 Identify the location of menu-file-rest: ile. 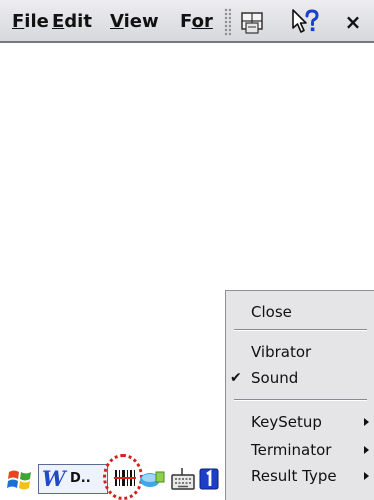
(36, 21).